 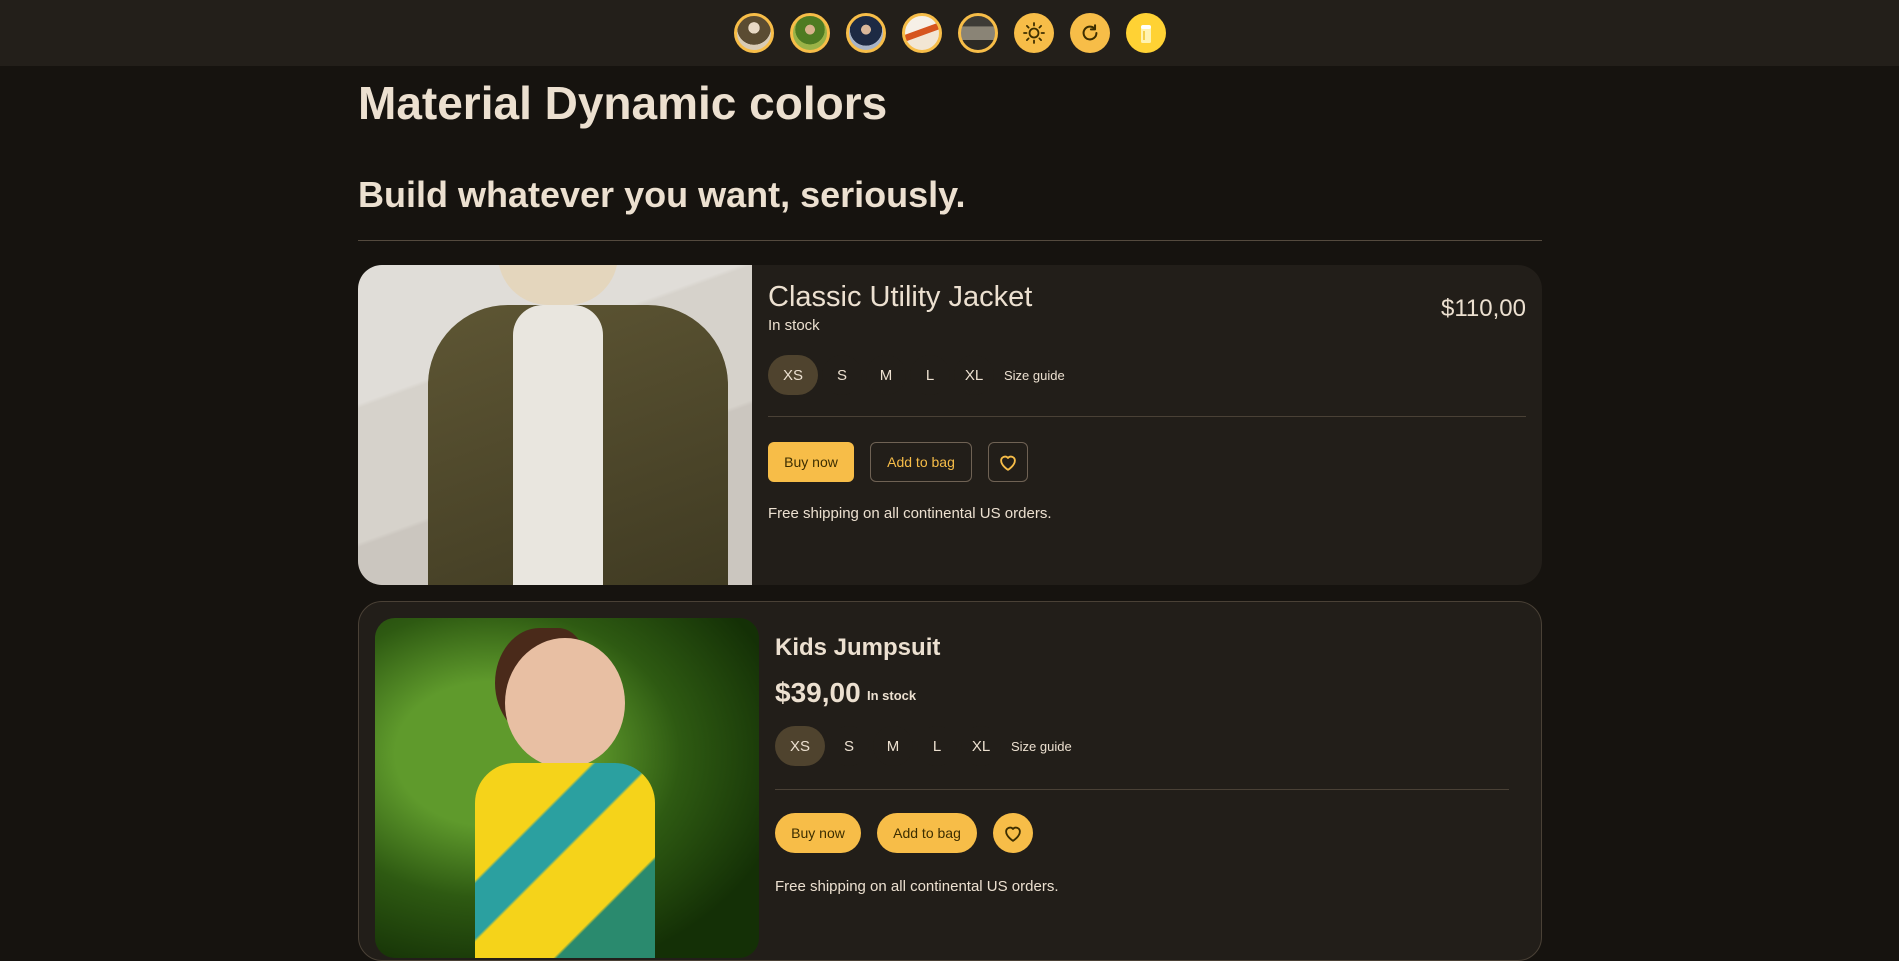 What do you see at coordinates (950, 240) in the screenshot?
I see `header-divider` at bounding box center [950, 240].